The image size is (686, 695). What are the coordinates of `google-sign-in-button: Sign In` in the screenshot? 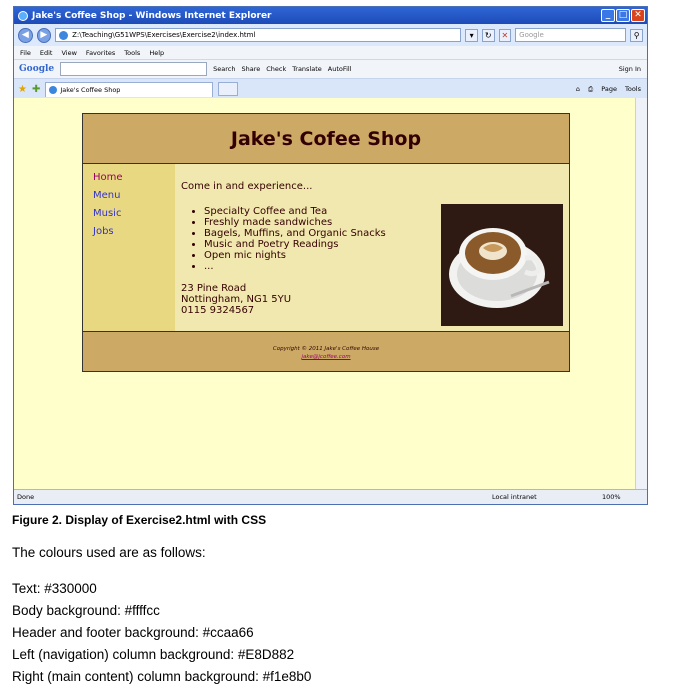 It's located at (633, 69).